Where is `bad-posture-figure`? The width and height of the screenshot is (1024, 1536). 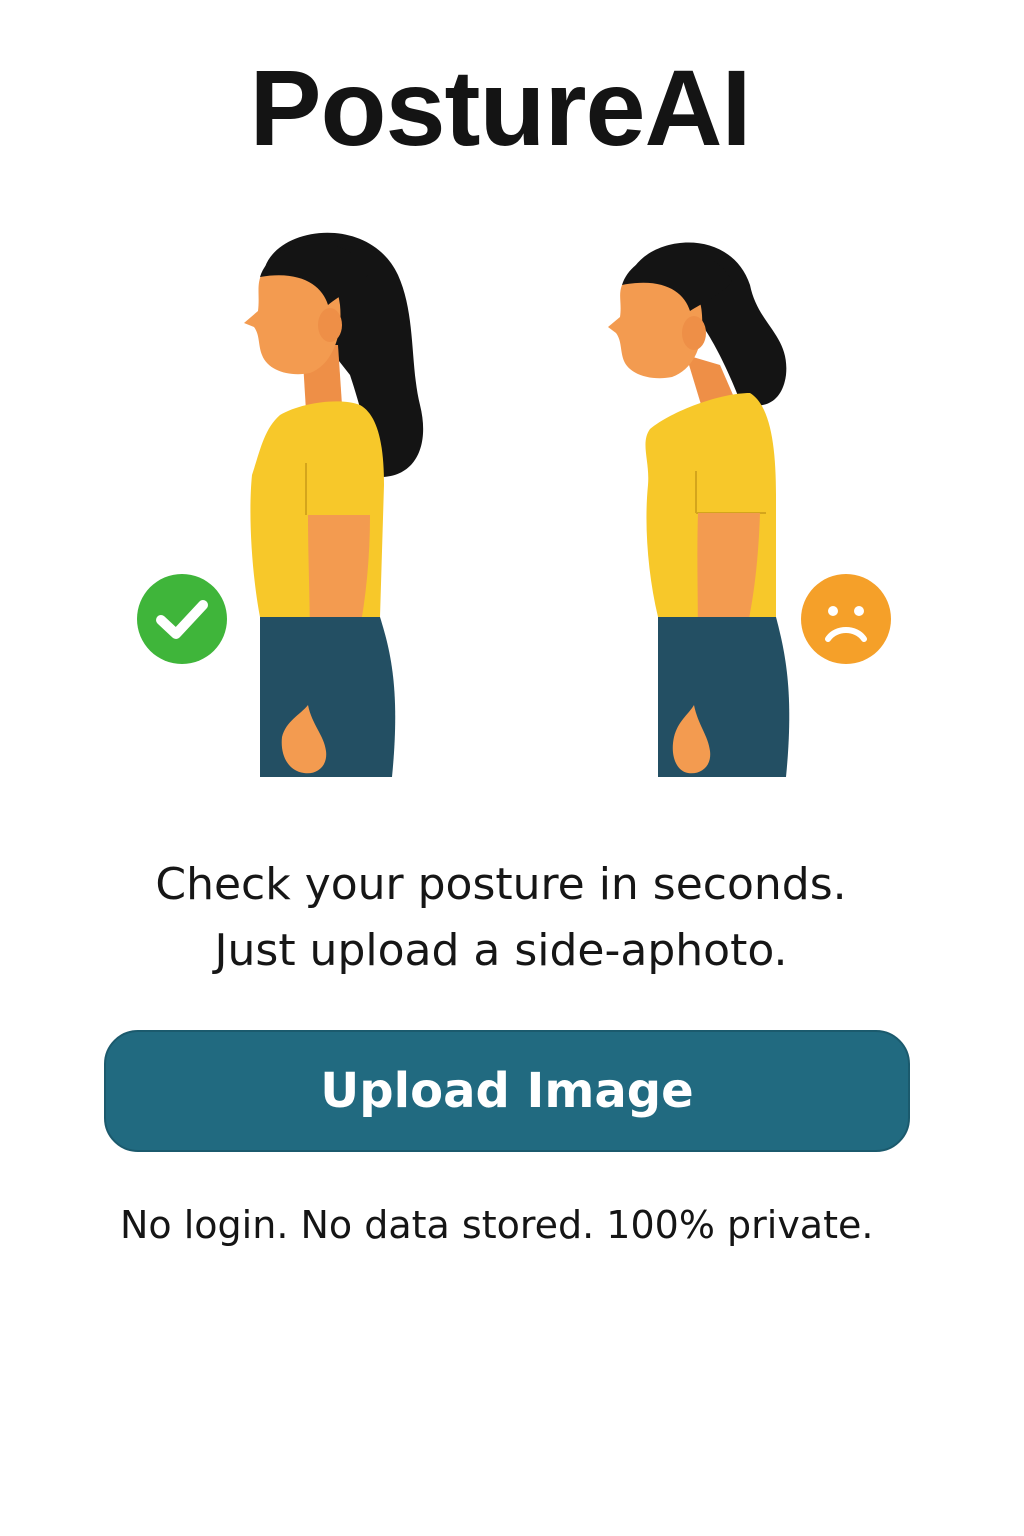 bad-posture-figure is located at coordinates (720, 502).